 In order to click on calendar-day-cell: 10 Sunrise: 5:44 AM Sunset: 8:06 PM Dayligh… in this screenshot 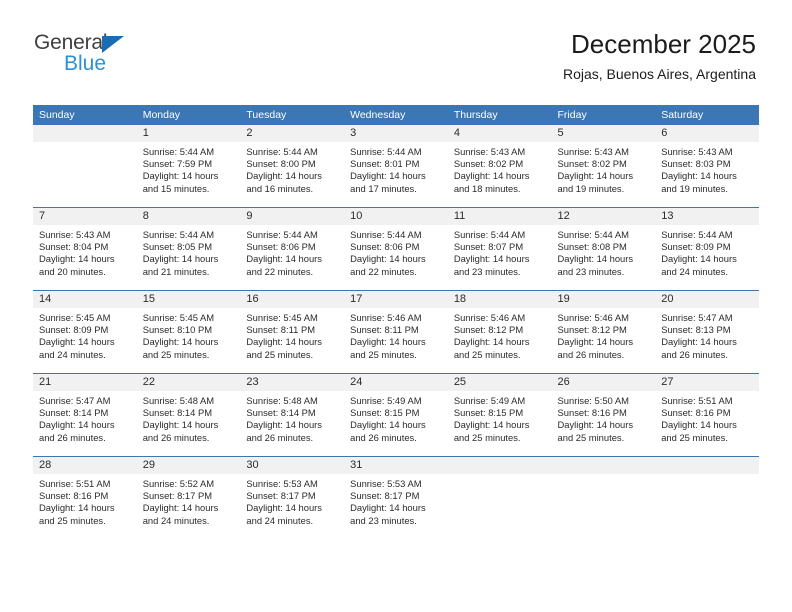, I will do `click(396, 249)`.